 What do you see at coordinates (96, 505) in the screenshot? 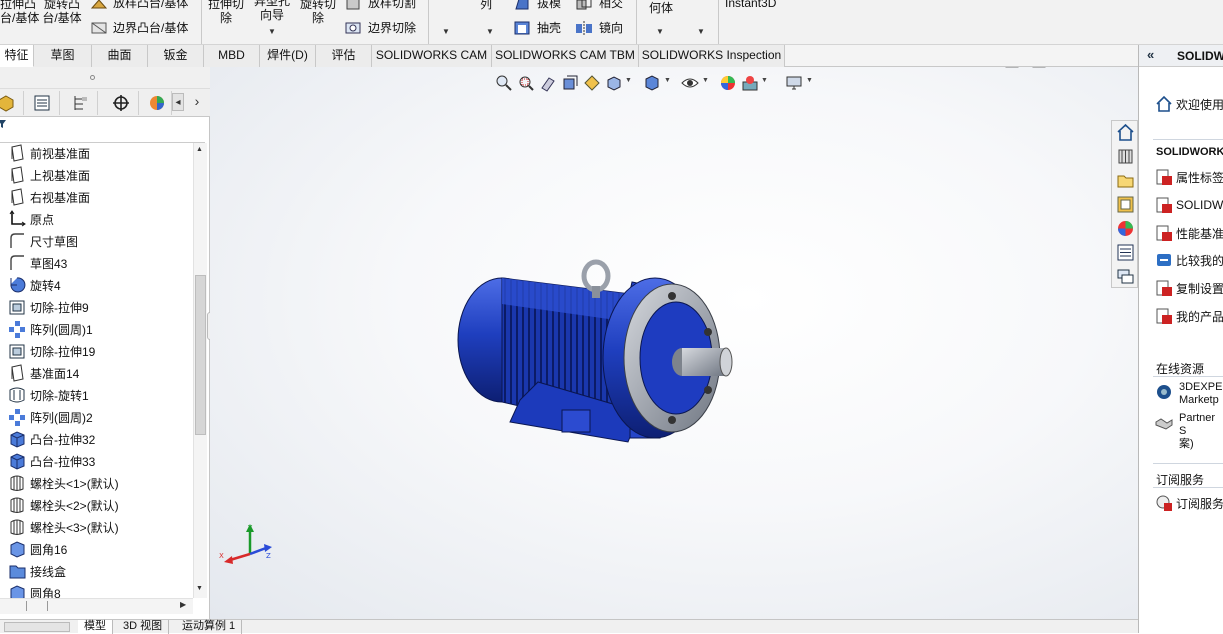
I see `feature-tree-item: 螺栓头<2>(默认)` at bounding box center [96, 505].